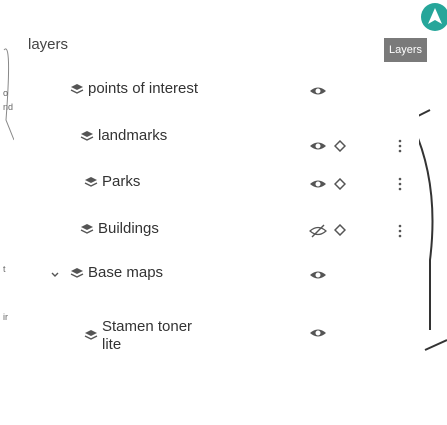 The width and height of the screenshot is (447, 425). What do you see at coordinates (216, 230) in the screenshot?
I see `layer-row-buildings: Buildings` at bounding box center [216, 230].